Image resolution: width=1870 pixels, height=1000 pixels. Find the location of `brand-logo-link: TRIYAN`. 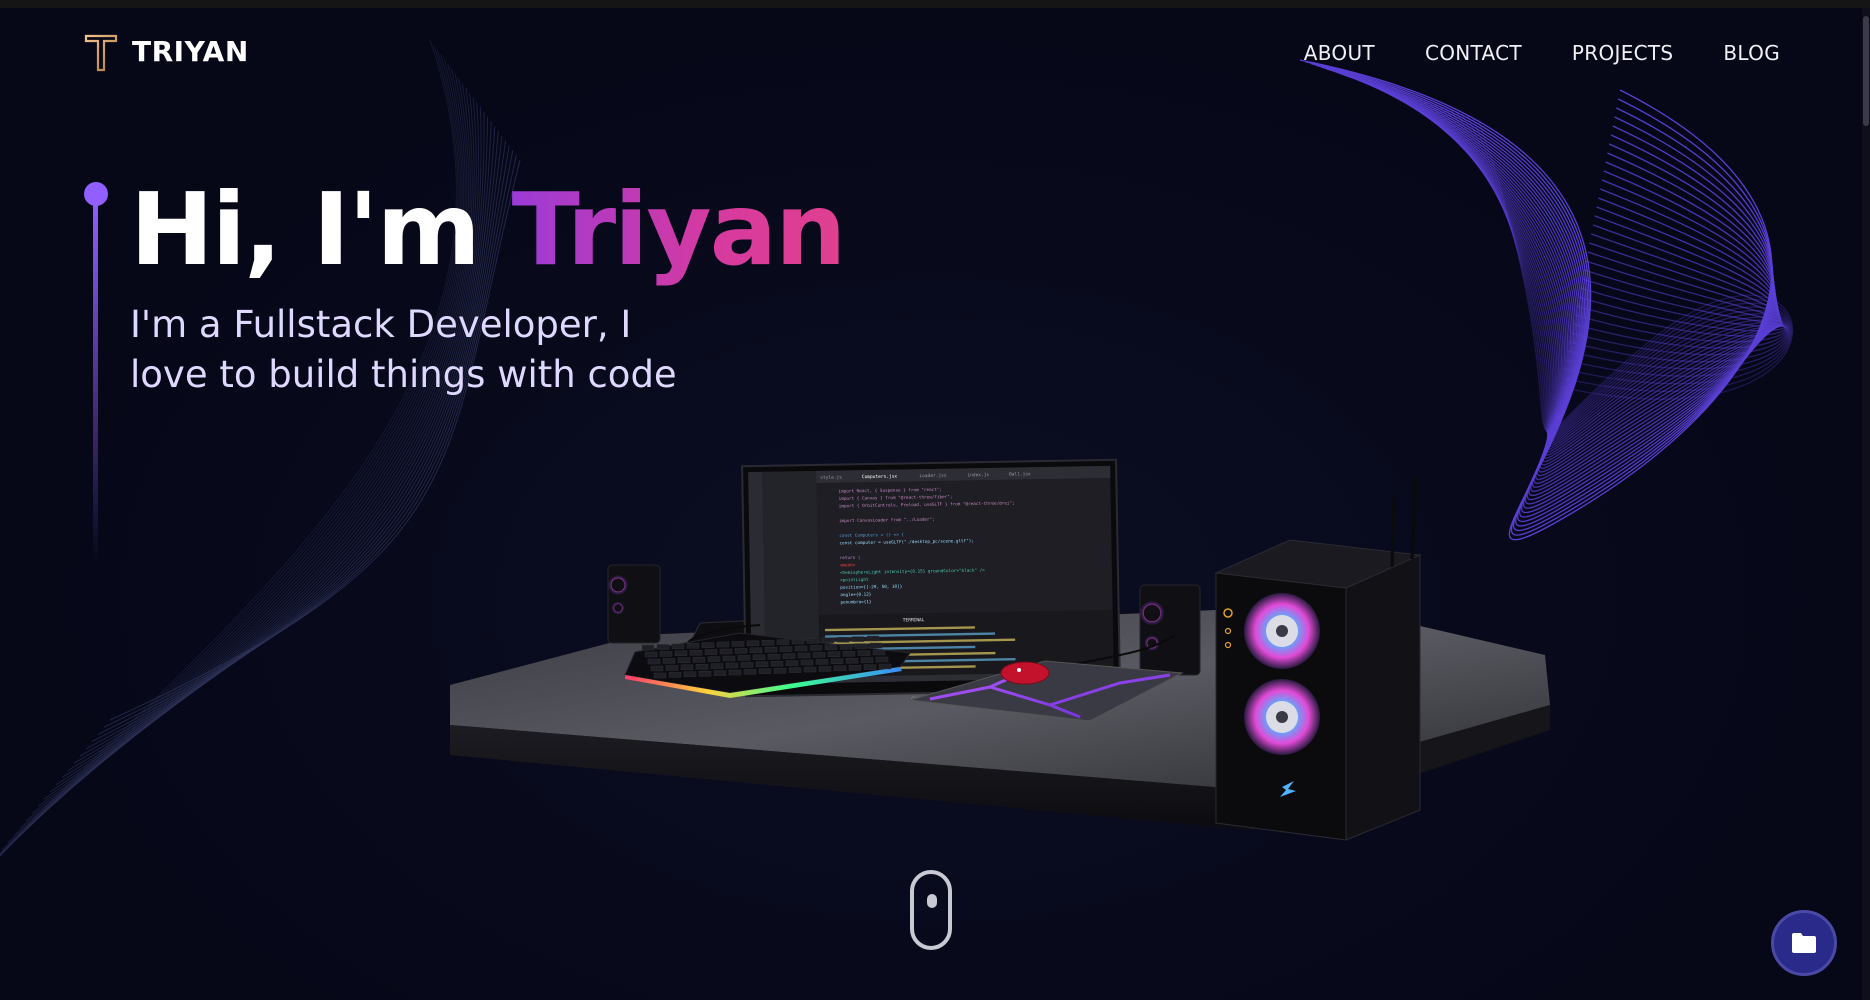

brand-logo-link: TRIYAN is located at coordinates (166, 51).